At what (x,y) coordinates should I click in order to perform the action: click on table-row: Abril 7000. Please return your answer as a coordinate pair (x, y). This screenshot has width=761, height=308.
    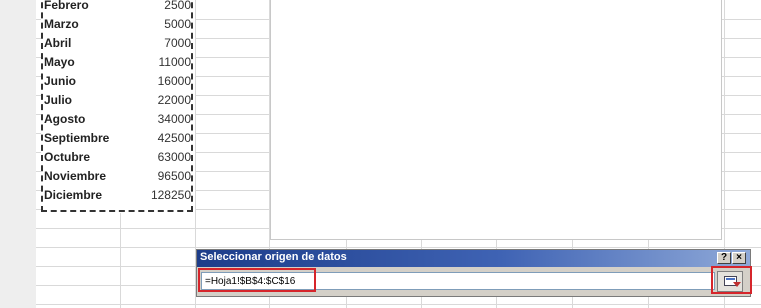
    Looking at the image, I should click on (118, 43).